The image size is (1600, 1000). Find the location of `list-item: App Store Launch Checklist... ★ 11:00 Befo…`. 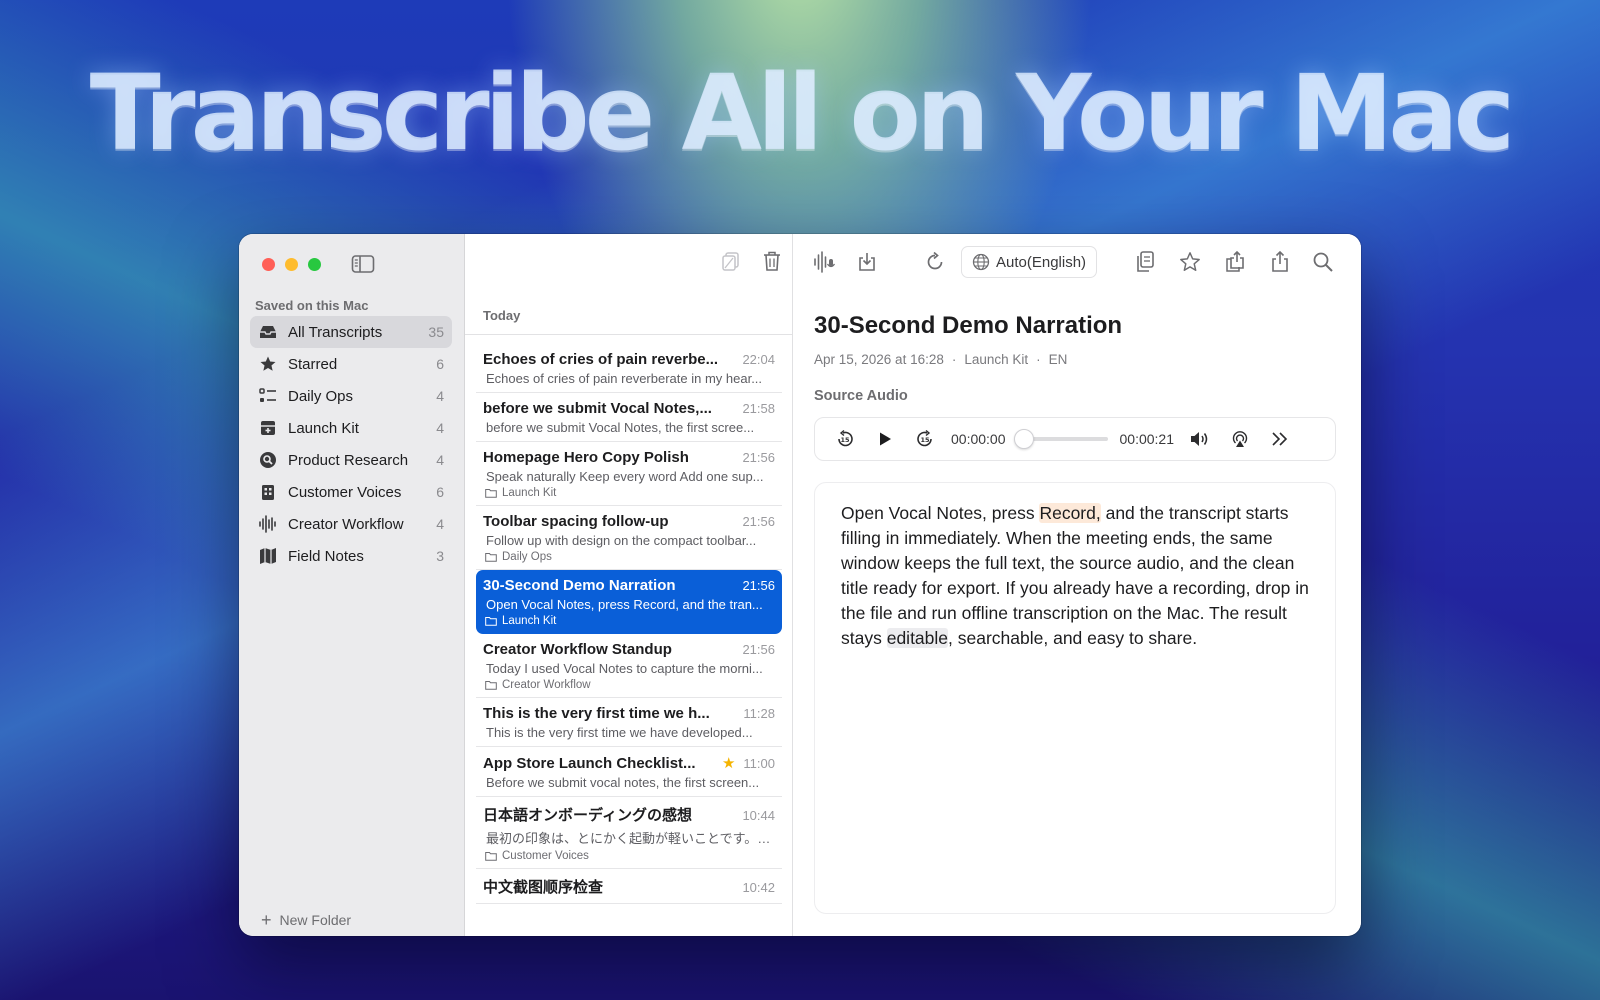

list-item: App Store Launch Checklist... ★ 11:00 Befo… is located at coordinates (629, 772).